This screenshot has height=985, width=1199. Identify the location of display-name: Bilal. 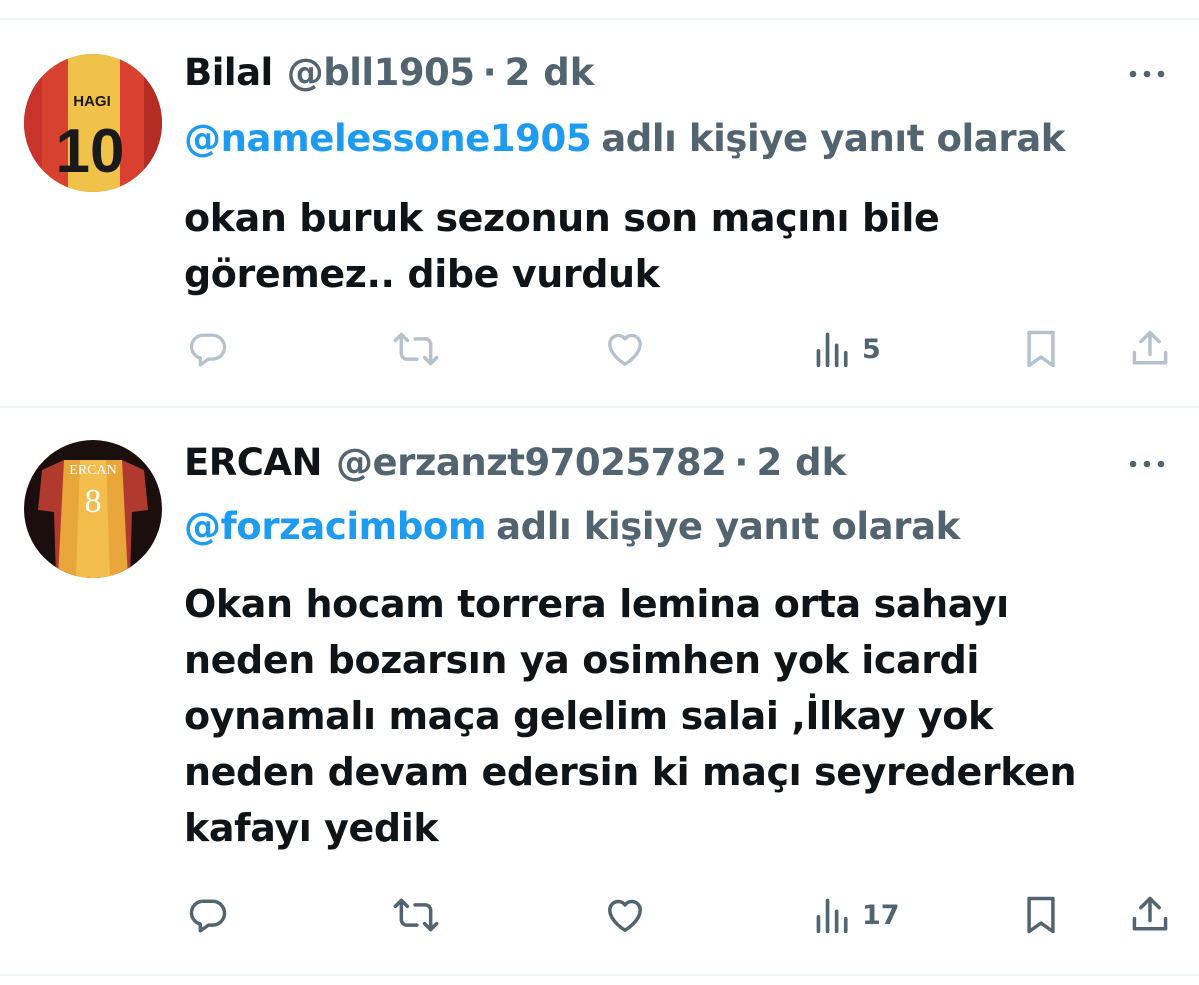
(228, 73).